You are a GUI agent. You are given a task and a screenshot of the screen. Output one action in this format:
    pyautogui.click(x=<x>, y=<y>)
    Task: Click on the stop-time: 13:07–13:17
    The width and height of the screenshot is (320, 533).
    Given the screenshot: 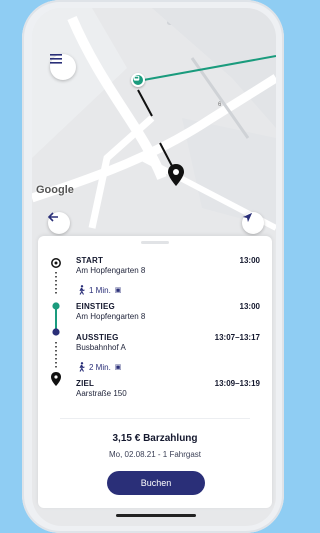 What is the action you would take?
    pyautogui.click(x=237, y=337)
    